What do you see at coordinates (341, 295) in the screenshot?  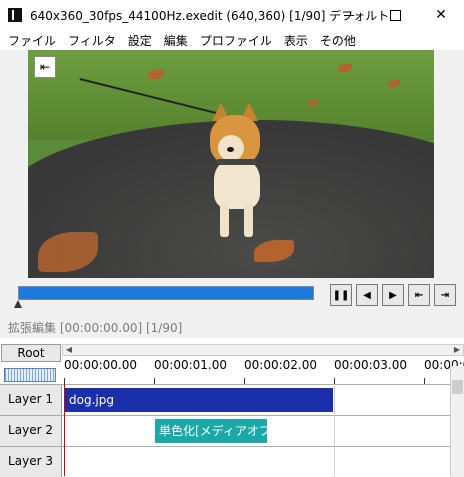 I see `play-pause-button: ❚❚` at bounding box center [341, 295].